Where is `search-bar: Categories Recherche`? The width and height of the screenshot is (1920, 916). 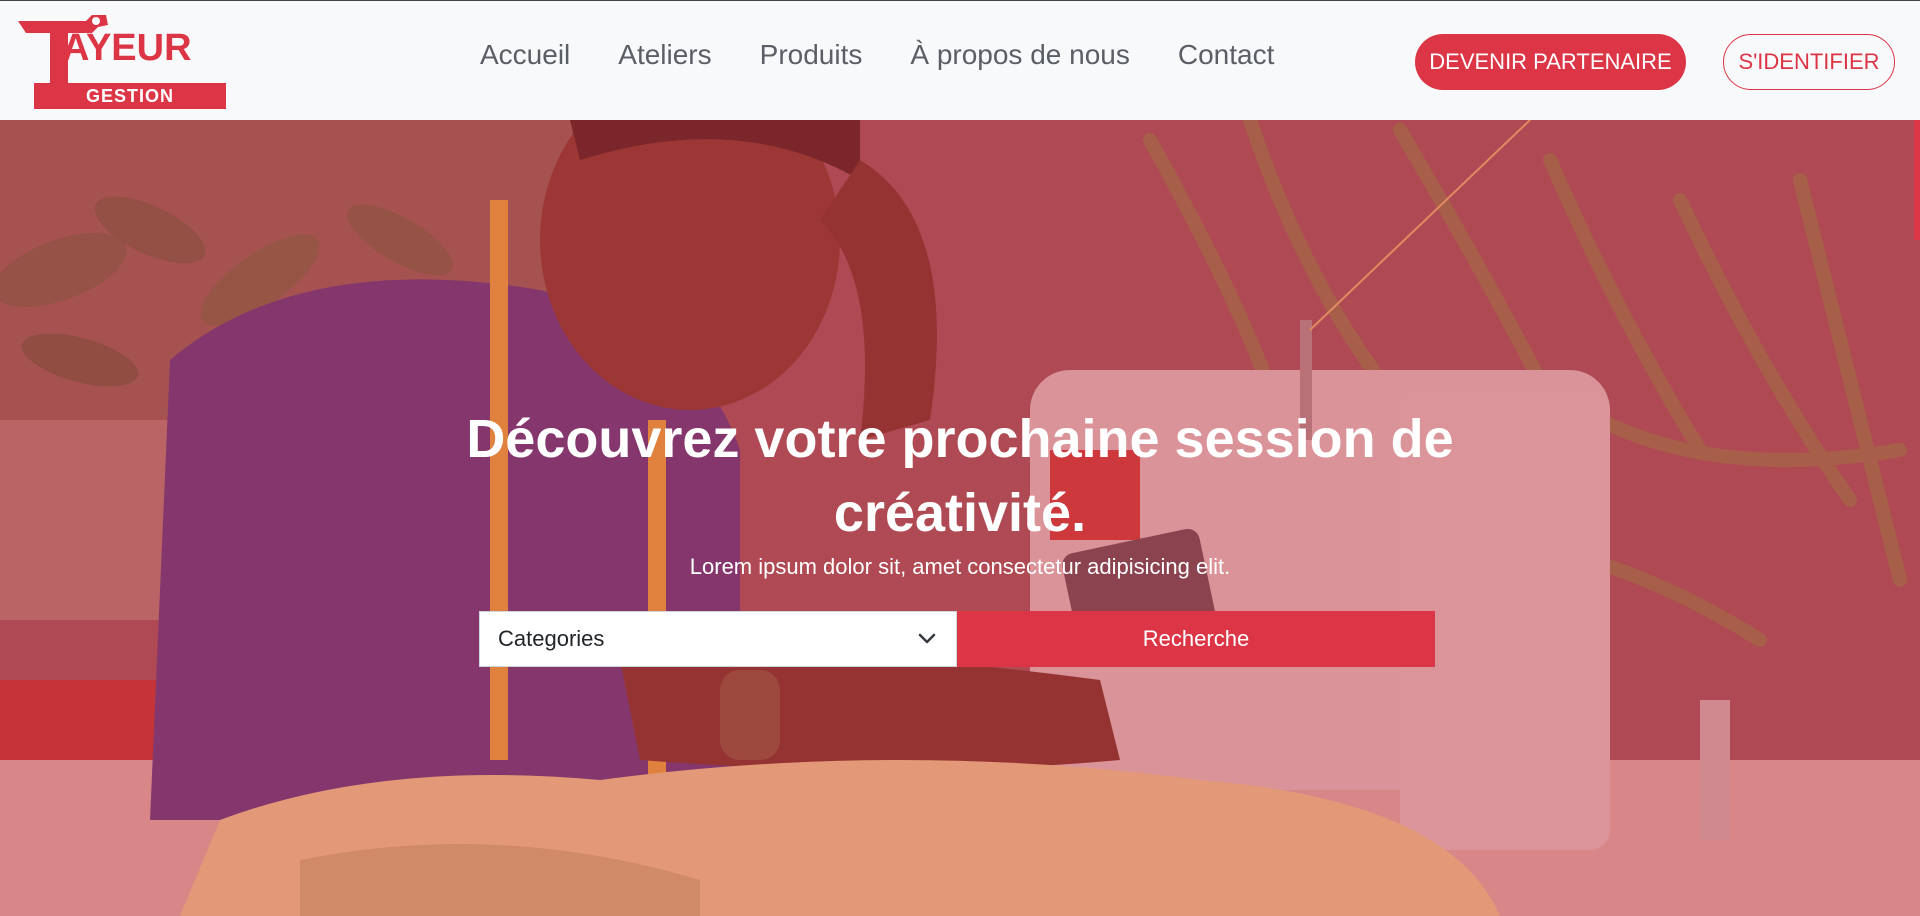
search-bar: Categories Recherche is located at coordinates (957, 639).